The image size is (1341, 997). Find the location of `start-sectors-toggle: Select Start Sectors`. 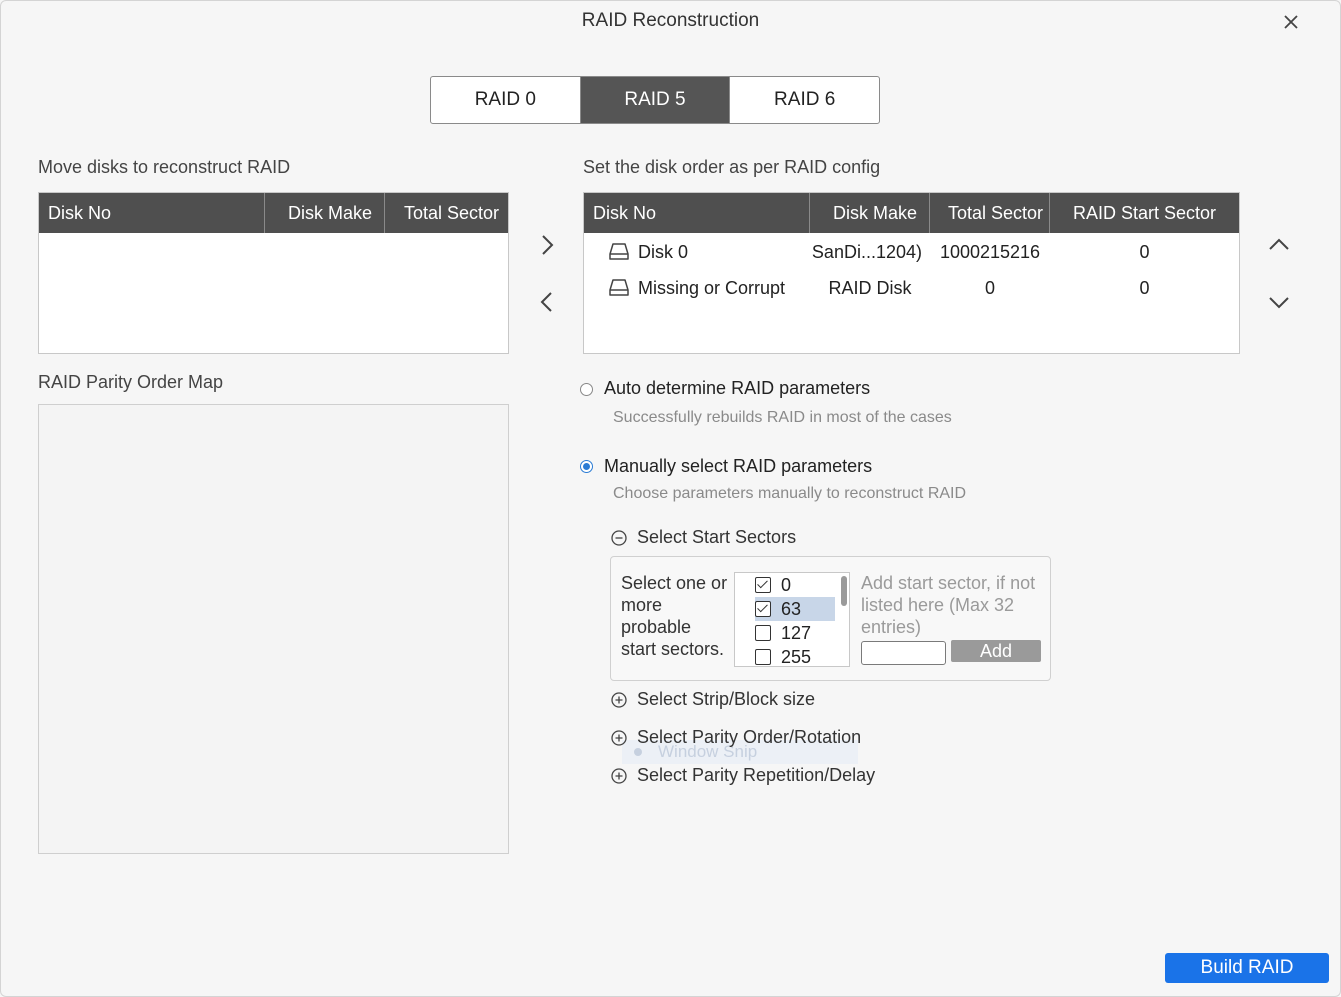

start-sectors-toggle: Select Start Sectors is located at coordinates (703, 537).